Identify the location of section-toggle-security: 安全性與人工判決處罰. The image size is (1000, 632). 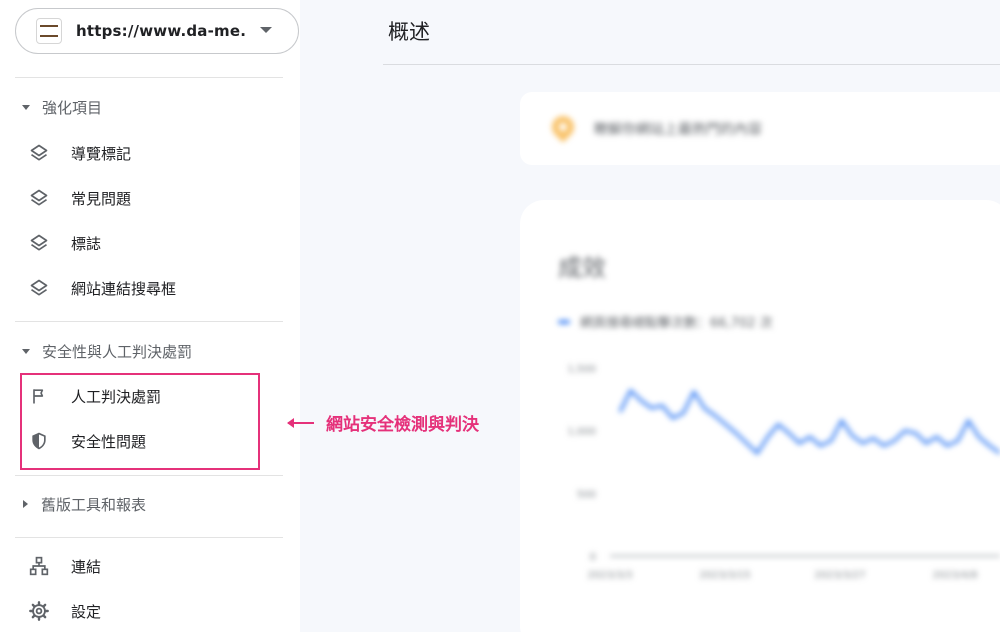
(107, 351).